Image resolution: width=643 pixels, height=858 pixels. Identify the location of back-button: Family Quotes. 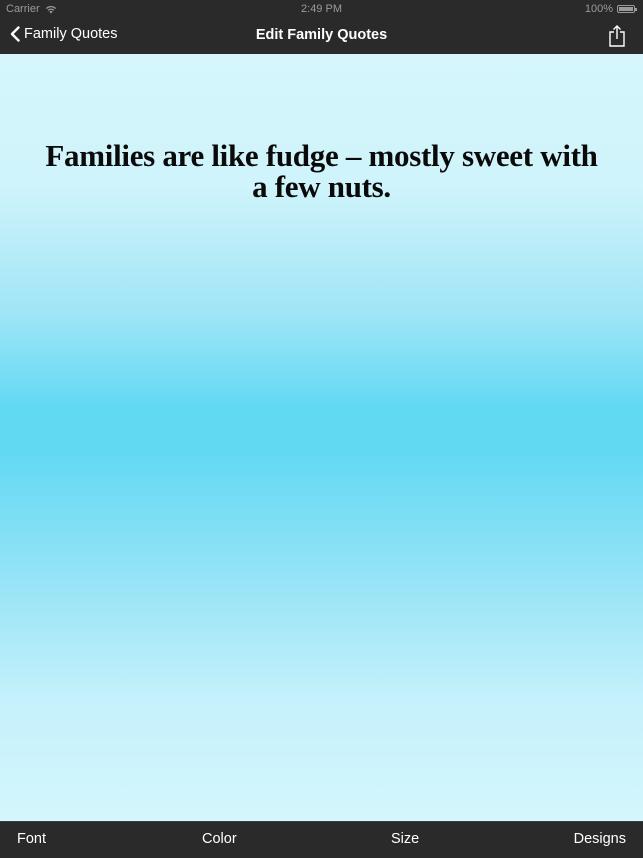
(63, 34).